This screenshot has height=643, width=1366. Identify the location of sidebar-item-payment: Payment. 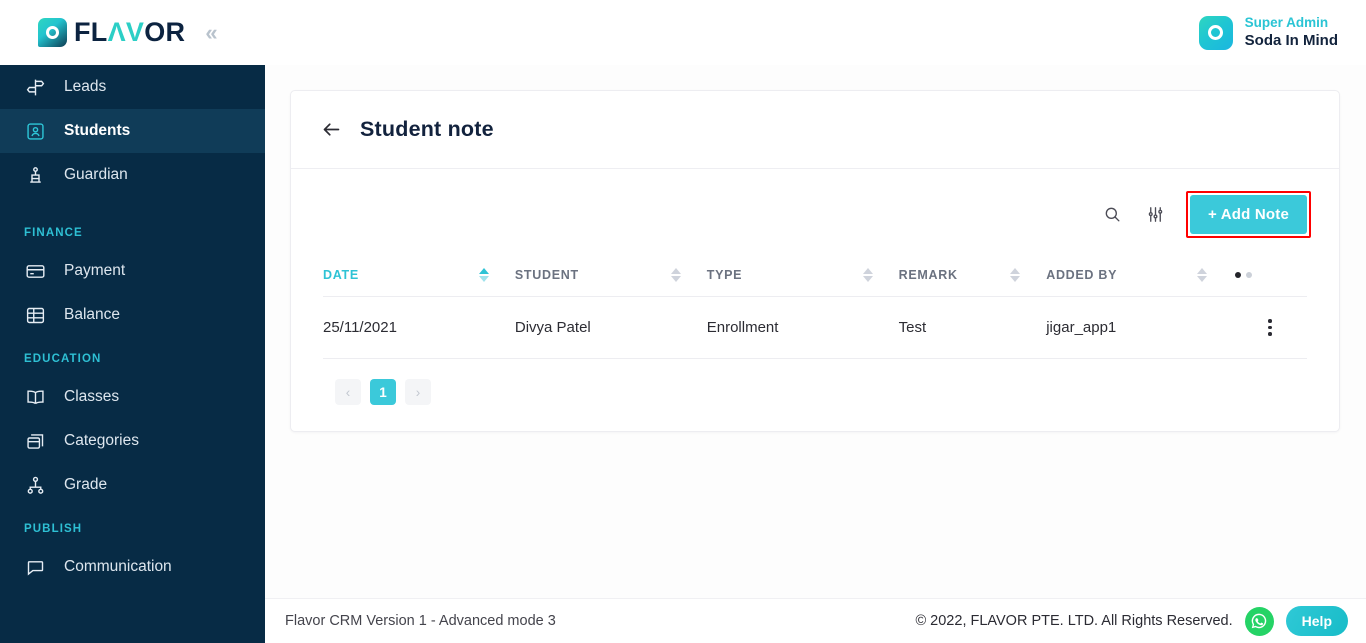
(132, 271).